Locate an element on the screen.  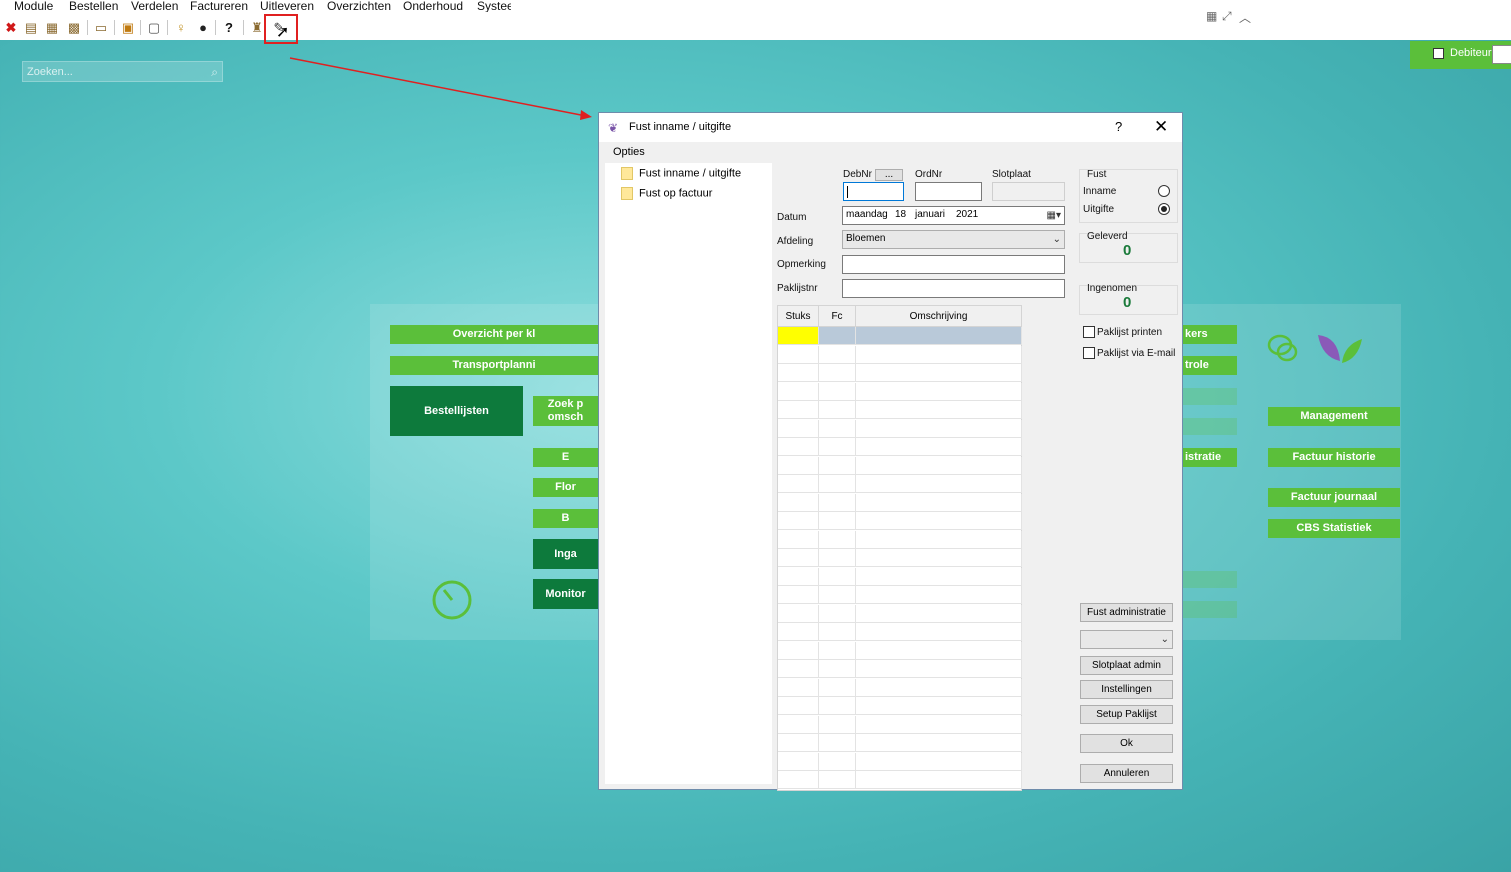
debnr-input is located at coordinates (873, 191).